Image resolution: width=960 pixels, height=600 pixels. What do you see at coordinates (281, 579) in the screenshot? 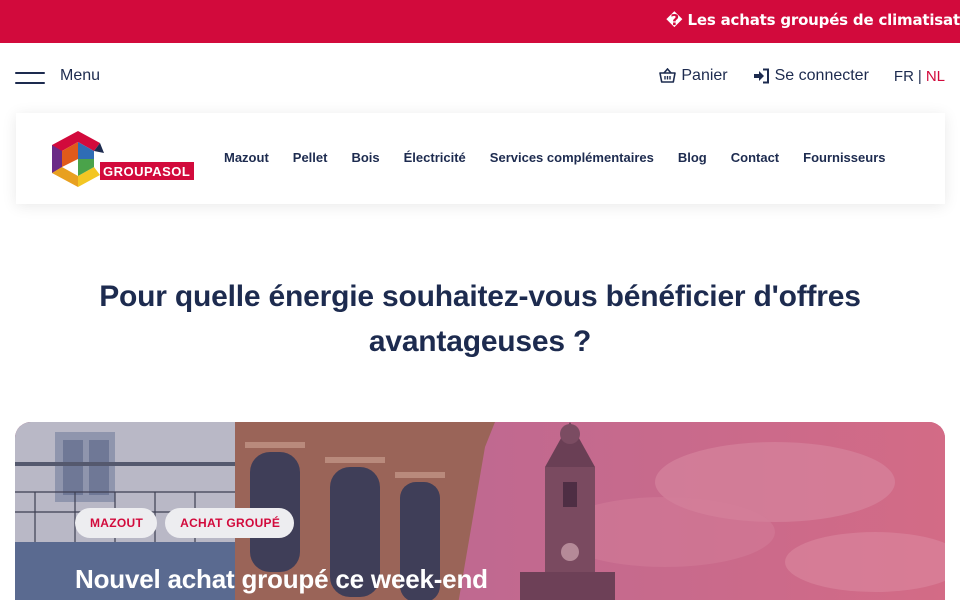
I see `article-title: Nouvel achat groupé ce week-end` at bounding box center [281, 579].